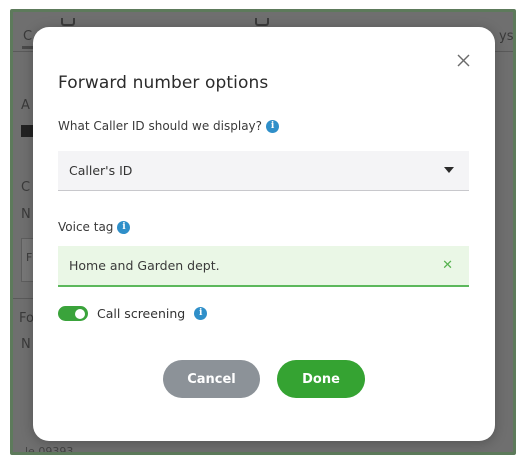 This screenshot has height=464, width=526. I want to click on voice-tag-label: Voice tag, so click(86, 227).